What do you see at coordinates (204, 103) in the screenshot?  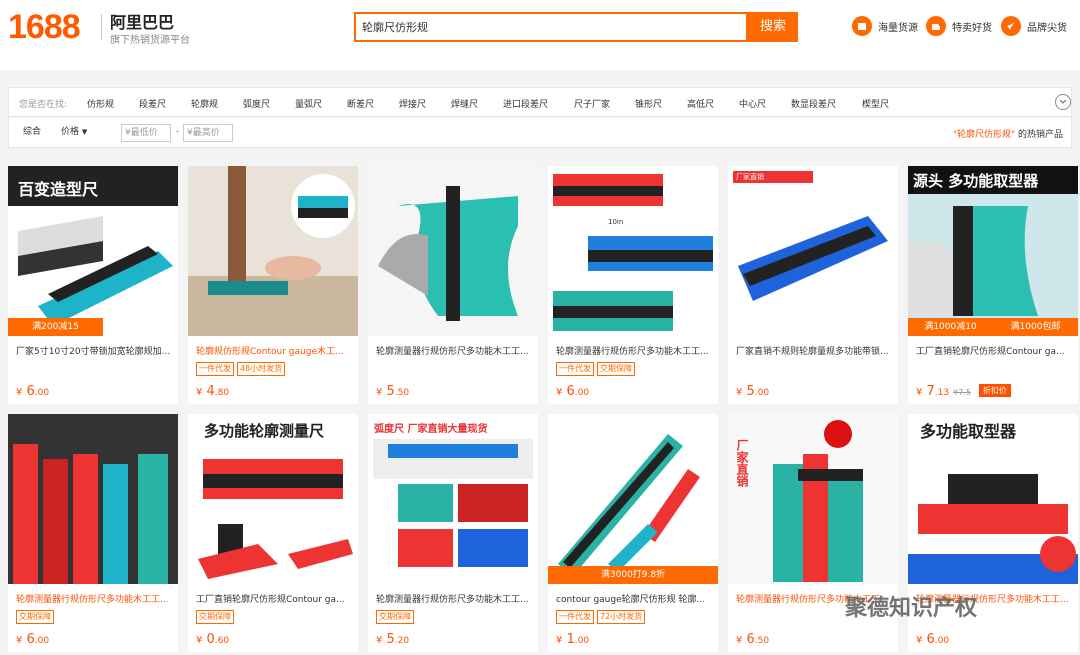 I see `suggestion-item: 轮廓规` at bounding box center [204, 103].